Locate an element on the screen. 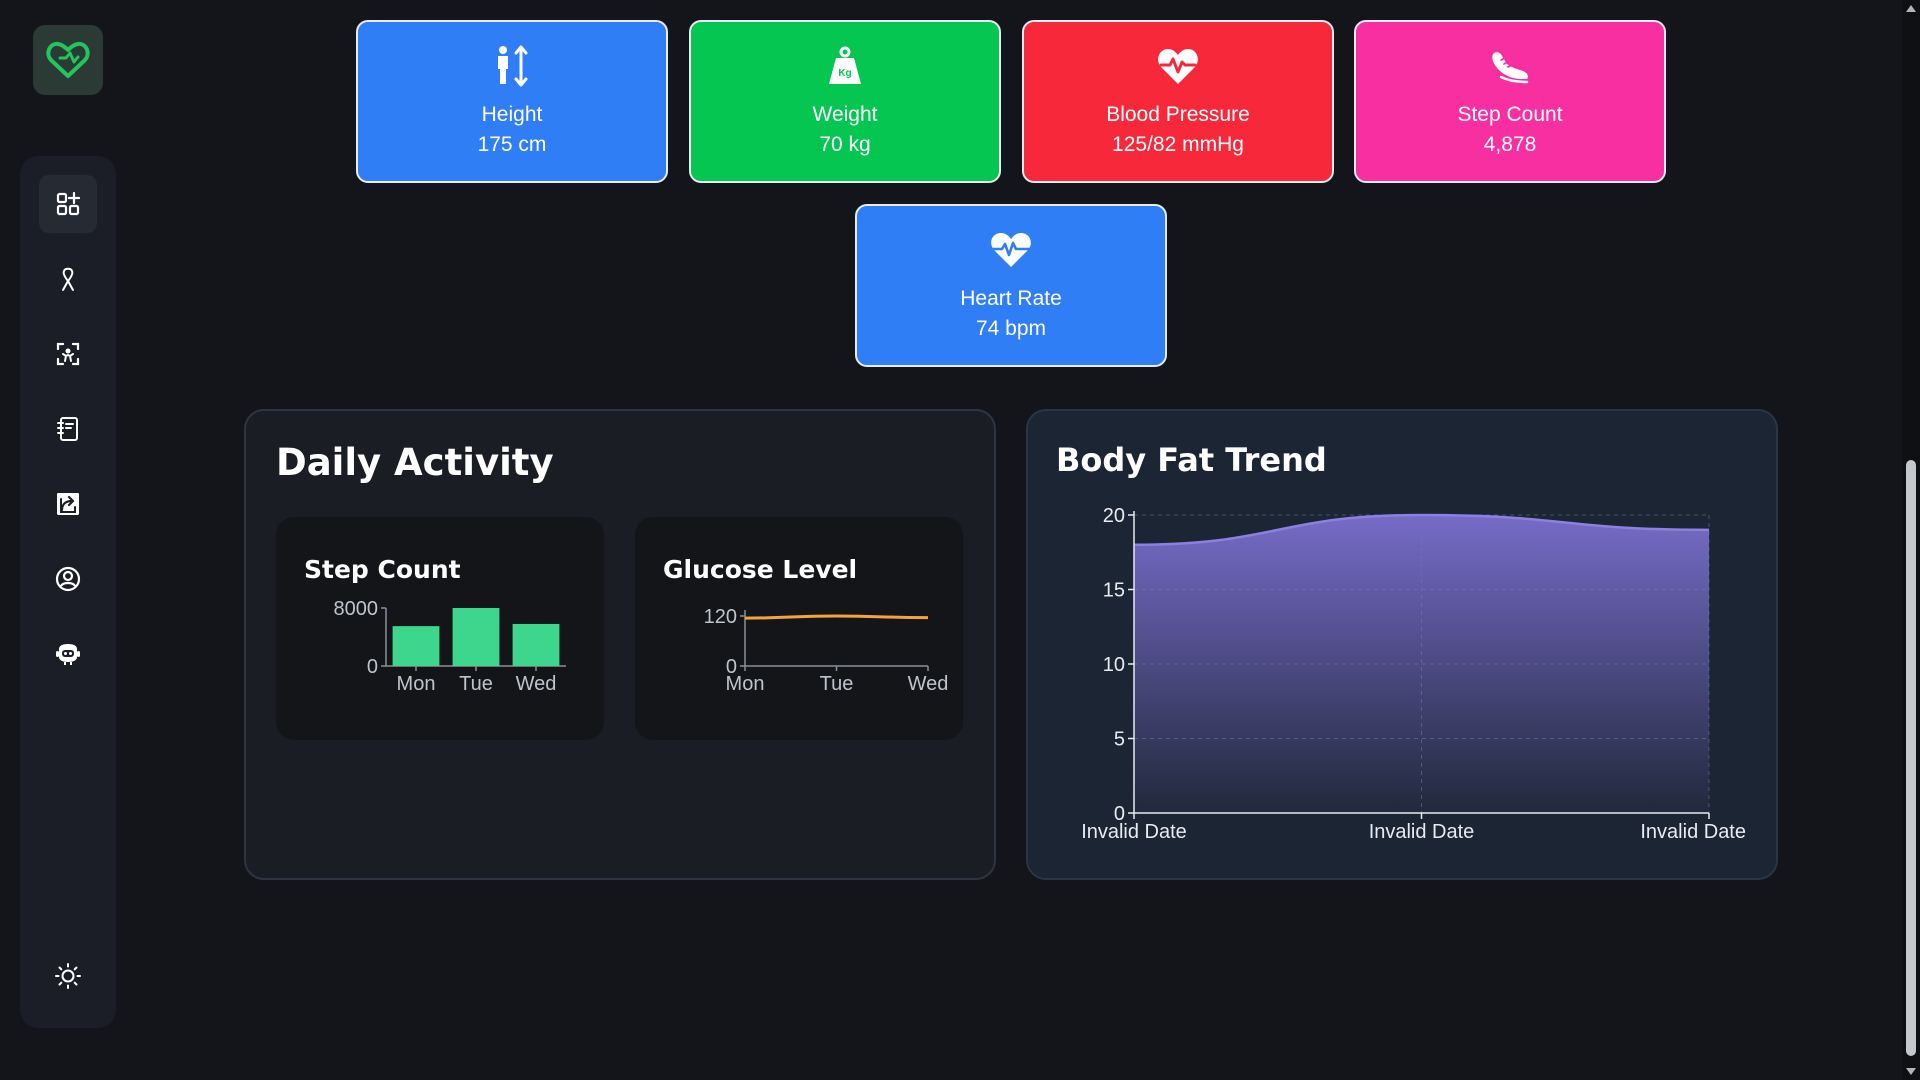  glucose-level-chart: 1200Mon Tue Wed is located at coordinates (826, 650).